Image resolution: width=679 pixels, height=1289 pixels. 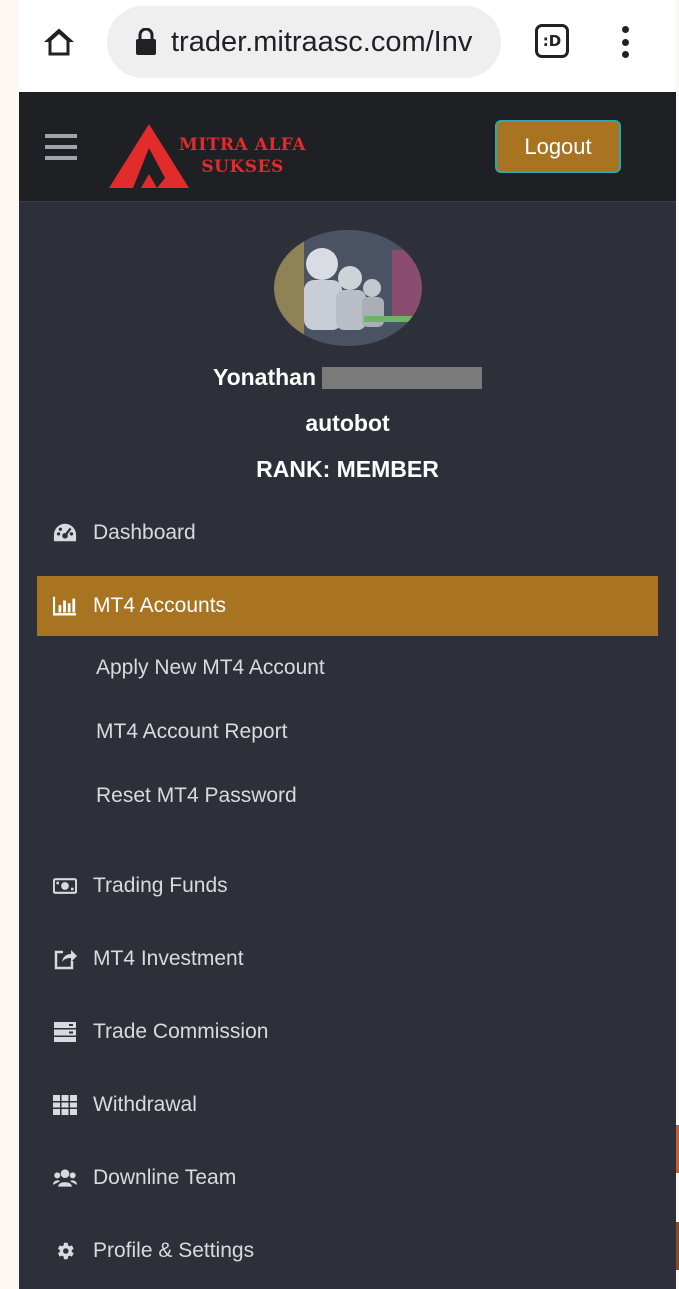 What do you see at coordinates (65, 959) in the screenshot?
I see `share-square-icon` at bounding box center [65, 959].